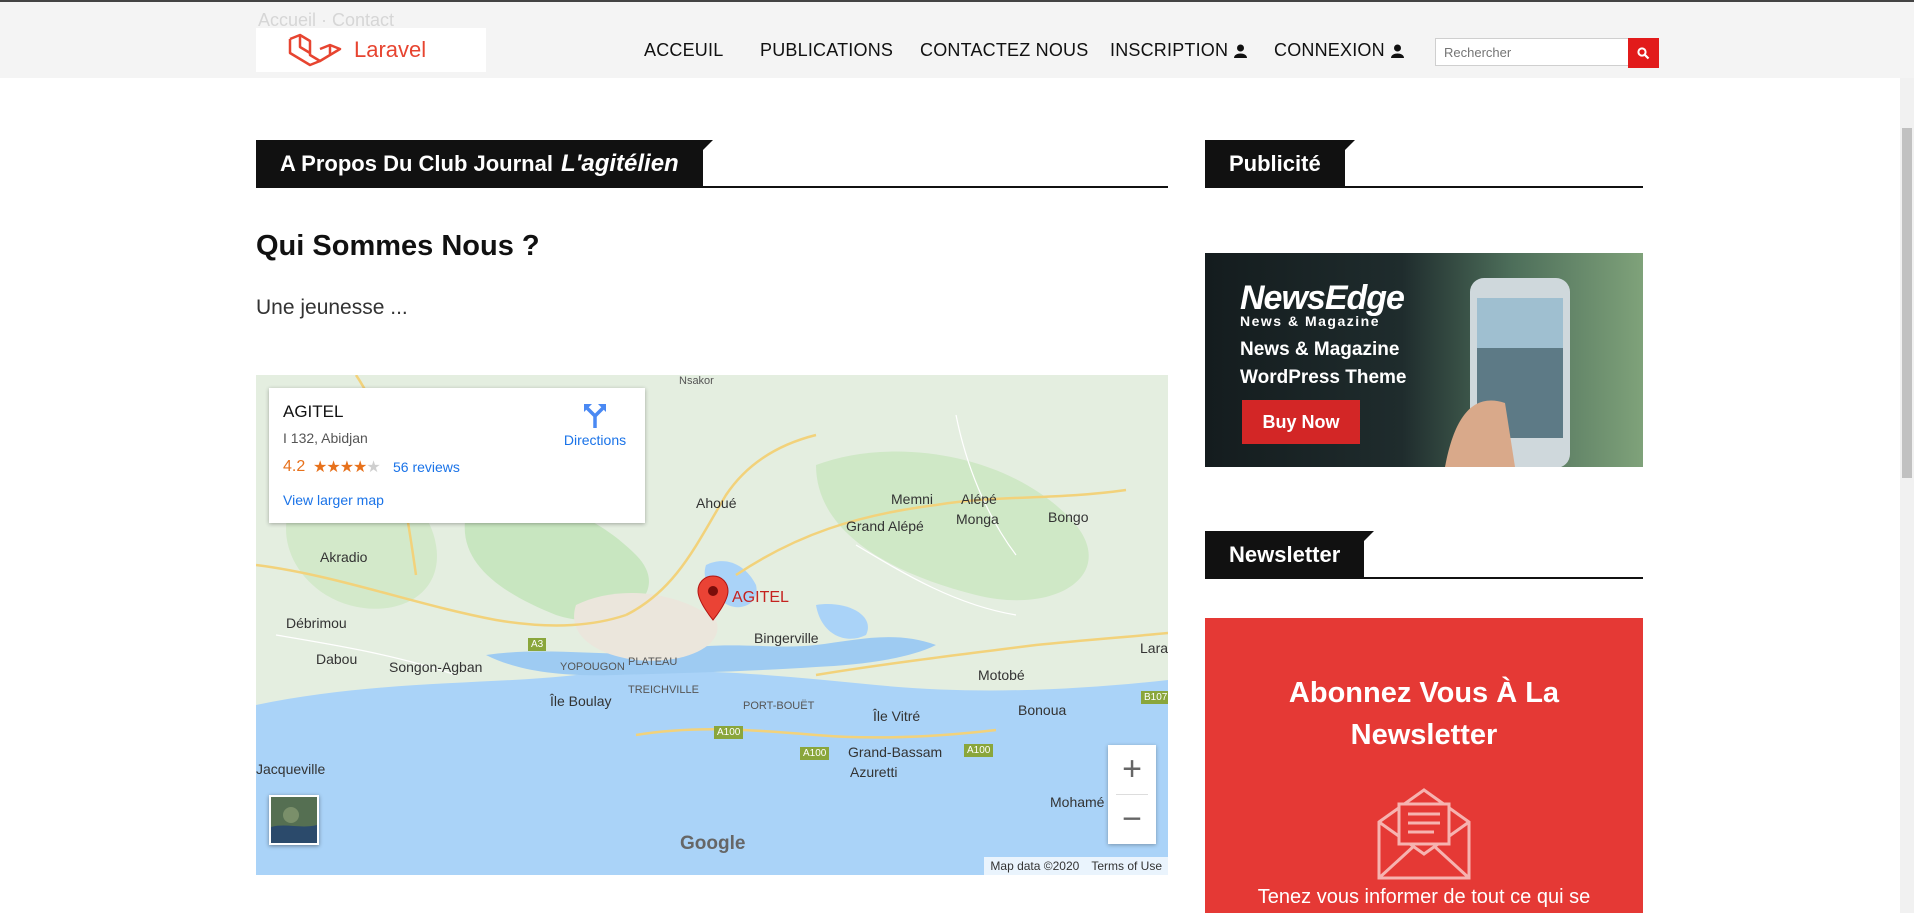 The height and width of the screenshot is (913, 1914). I want to click on about-title-brand: L'agitélien, so click(619, 163).